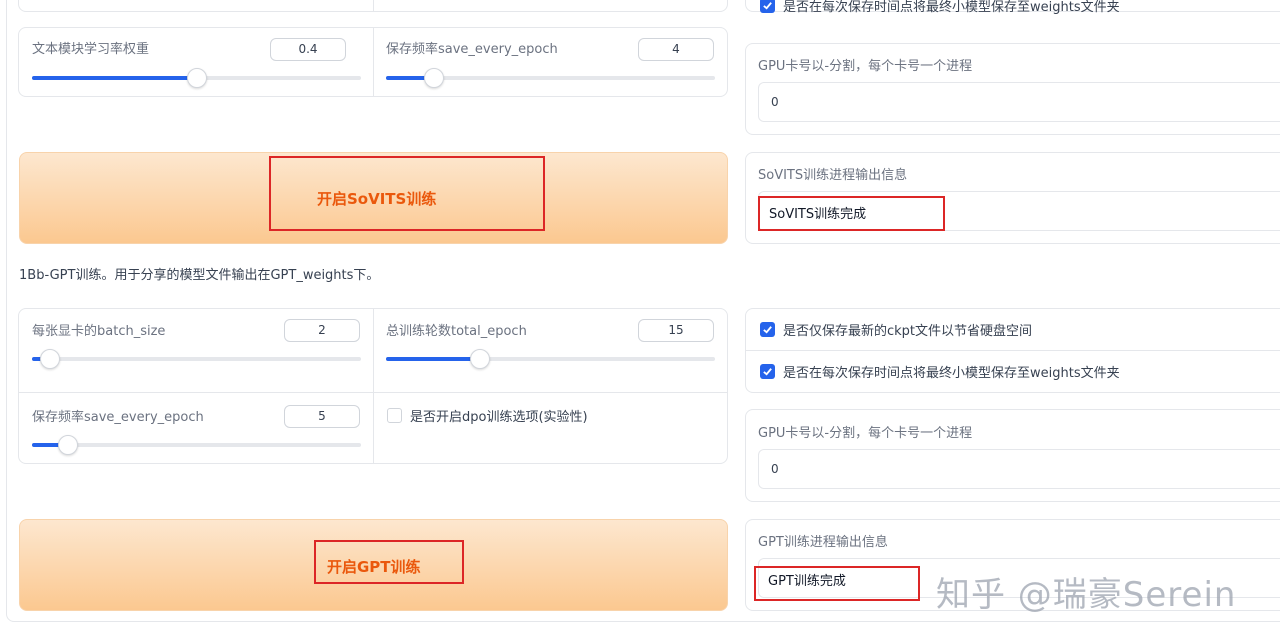 The image size is (1280, 643). I want to click on sovits-output-value: SoVITS训练完成, so click(818, 214).